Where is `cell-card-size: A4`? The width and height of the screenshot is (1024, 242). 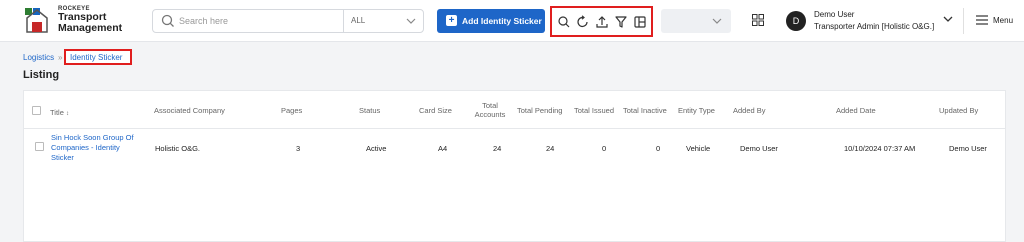
cell-card-size: A4 is located at coordinates (443, 148).